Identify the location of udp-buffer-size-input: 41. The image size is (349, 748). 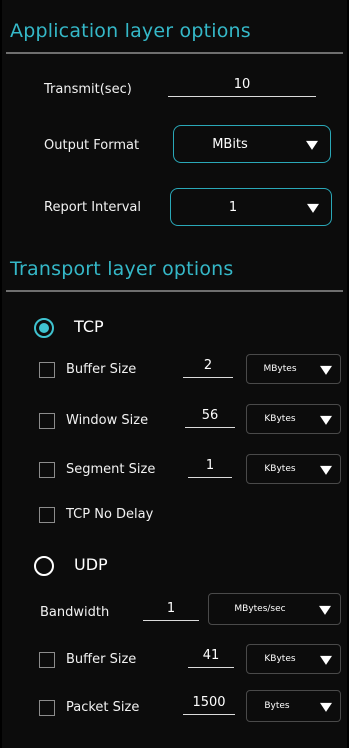
(211, 656).